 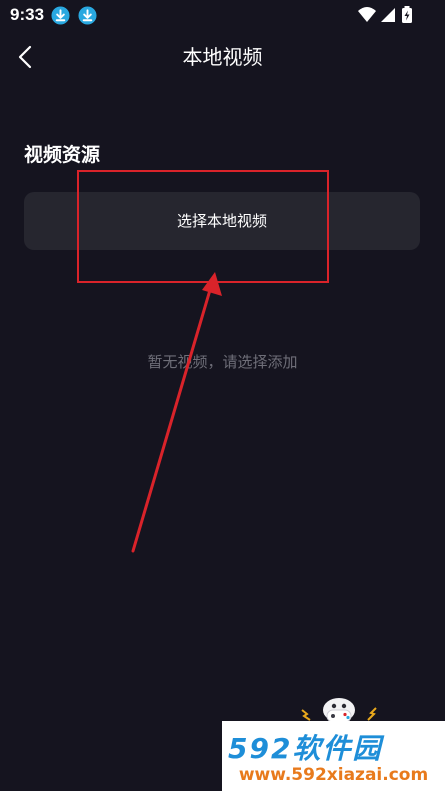 I want to click on page-title: 本地视频, so click(x=222, y=57).